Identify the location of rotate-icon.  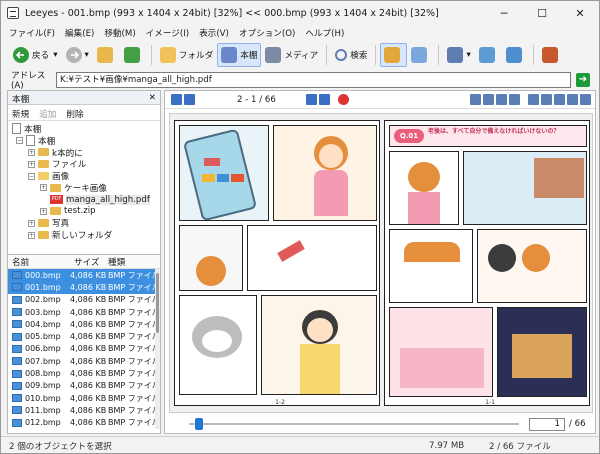
(501, 99).